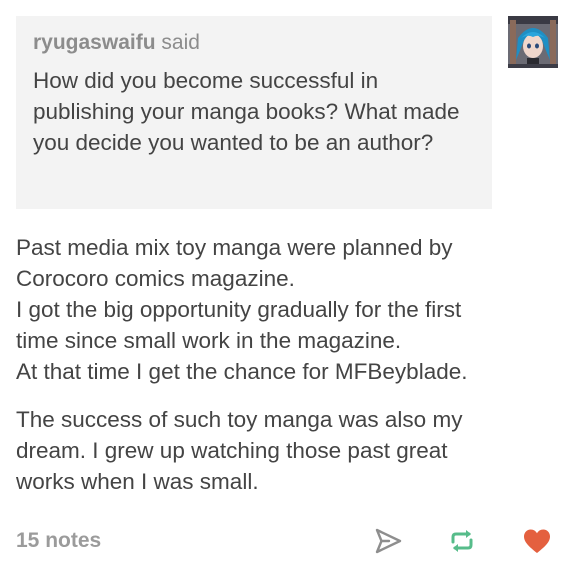 The height and width of the screenshot is (587, 575). I want to click on said-label: said, so click(180, 42).